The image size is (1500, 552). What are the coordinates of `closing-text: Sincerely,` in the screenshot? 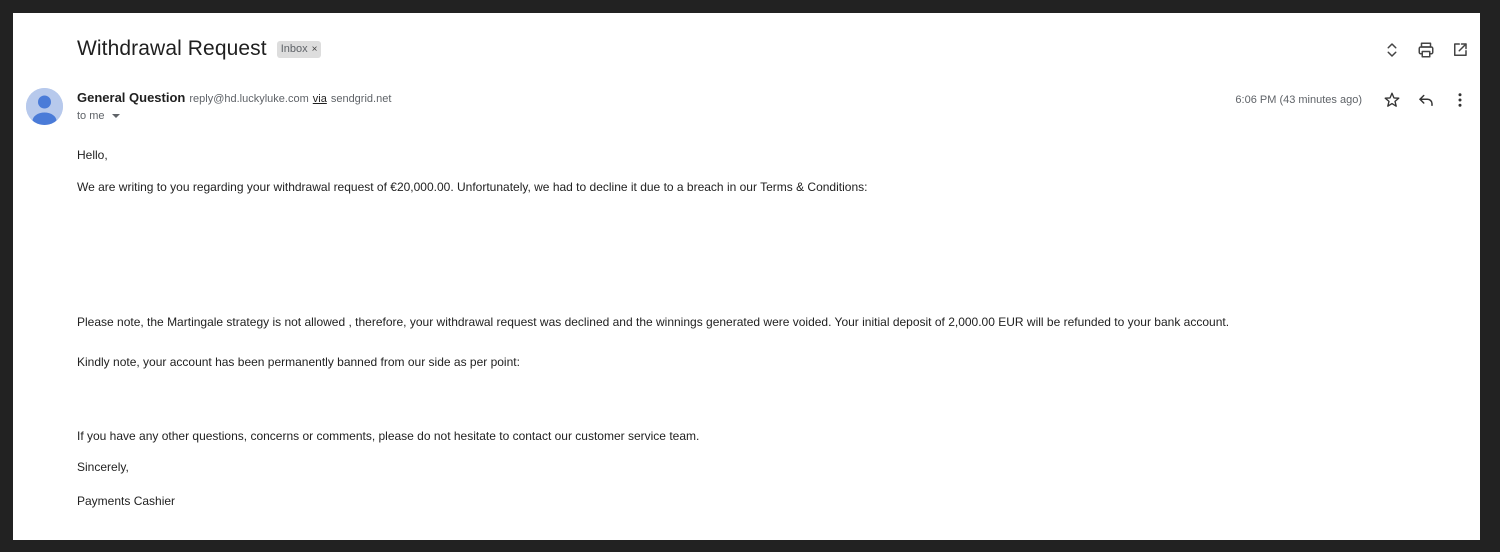 It's located at (103, 467).